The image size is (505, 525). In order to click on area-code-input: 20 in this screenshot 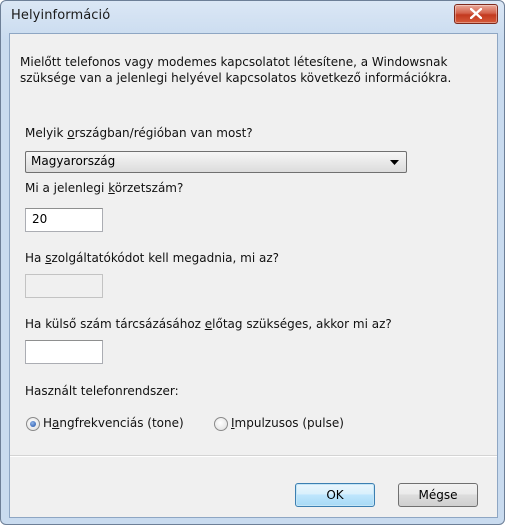, I will do `click(64, 220)`.